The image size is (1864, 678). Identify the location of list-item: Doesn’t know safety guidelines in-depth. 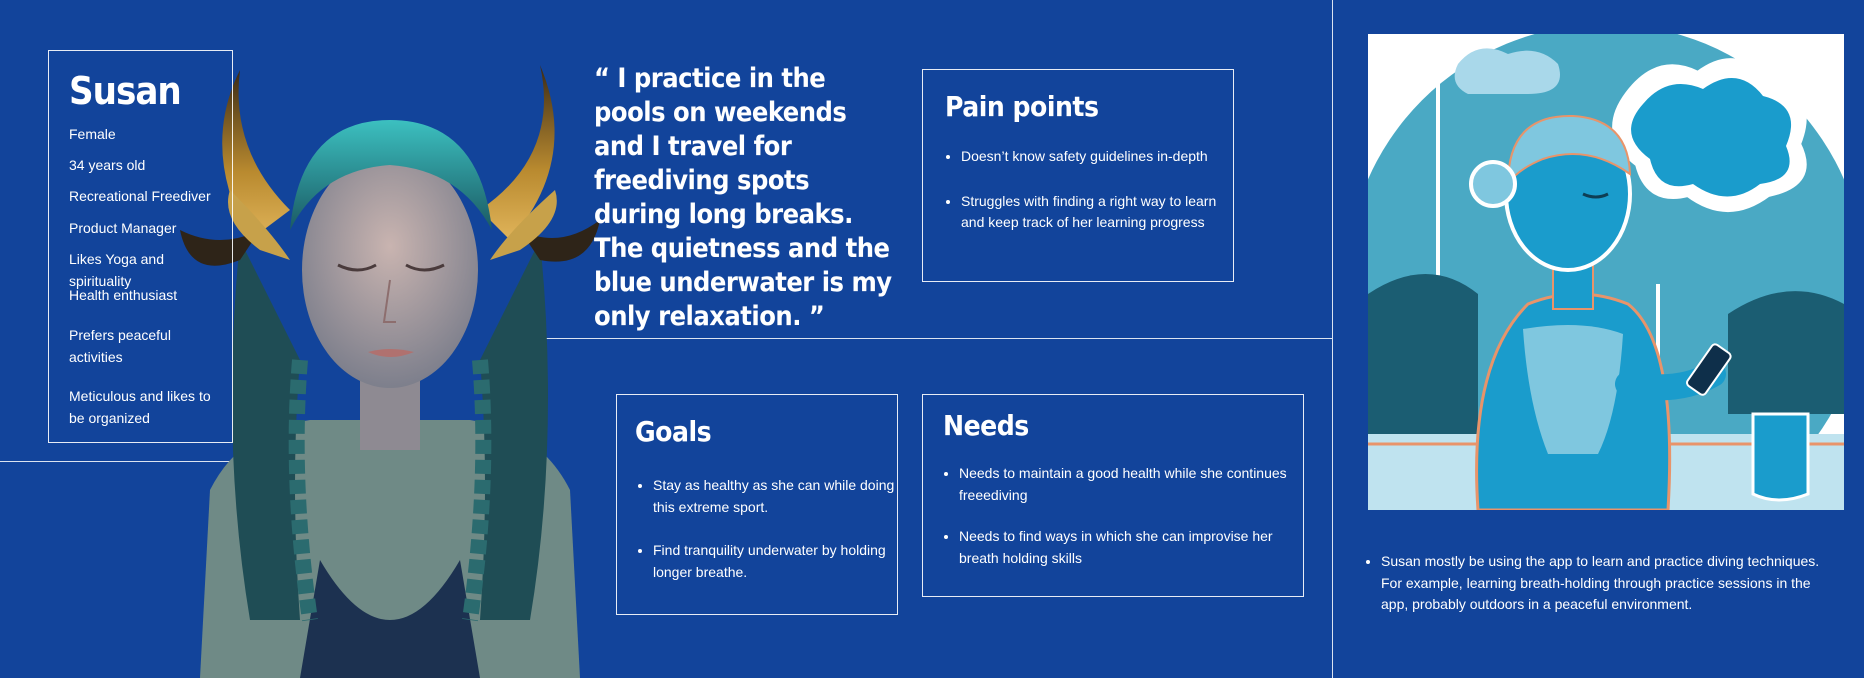
(1097, 157).